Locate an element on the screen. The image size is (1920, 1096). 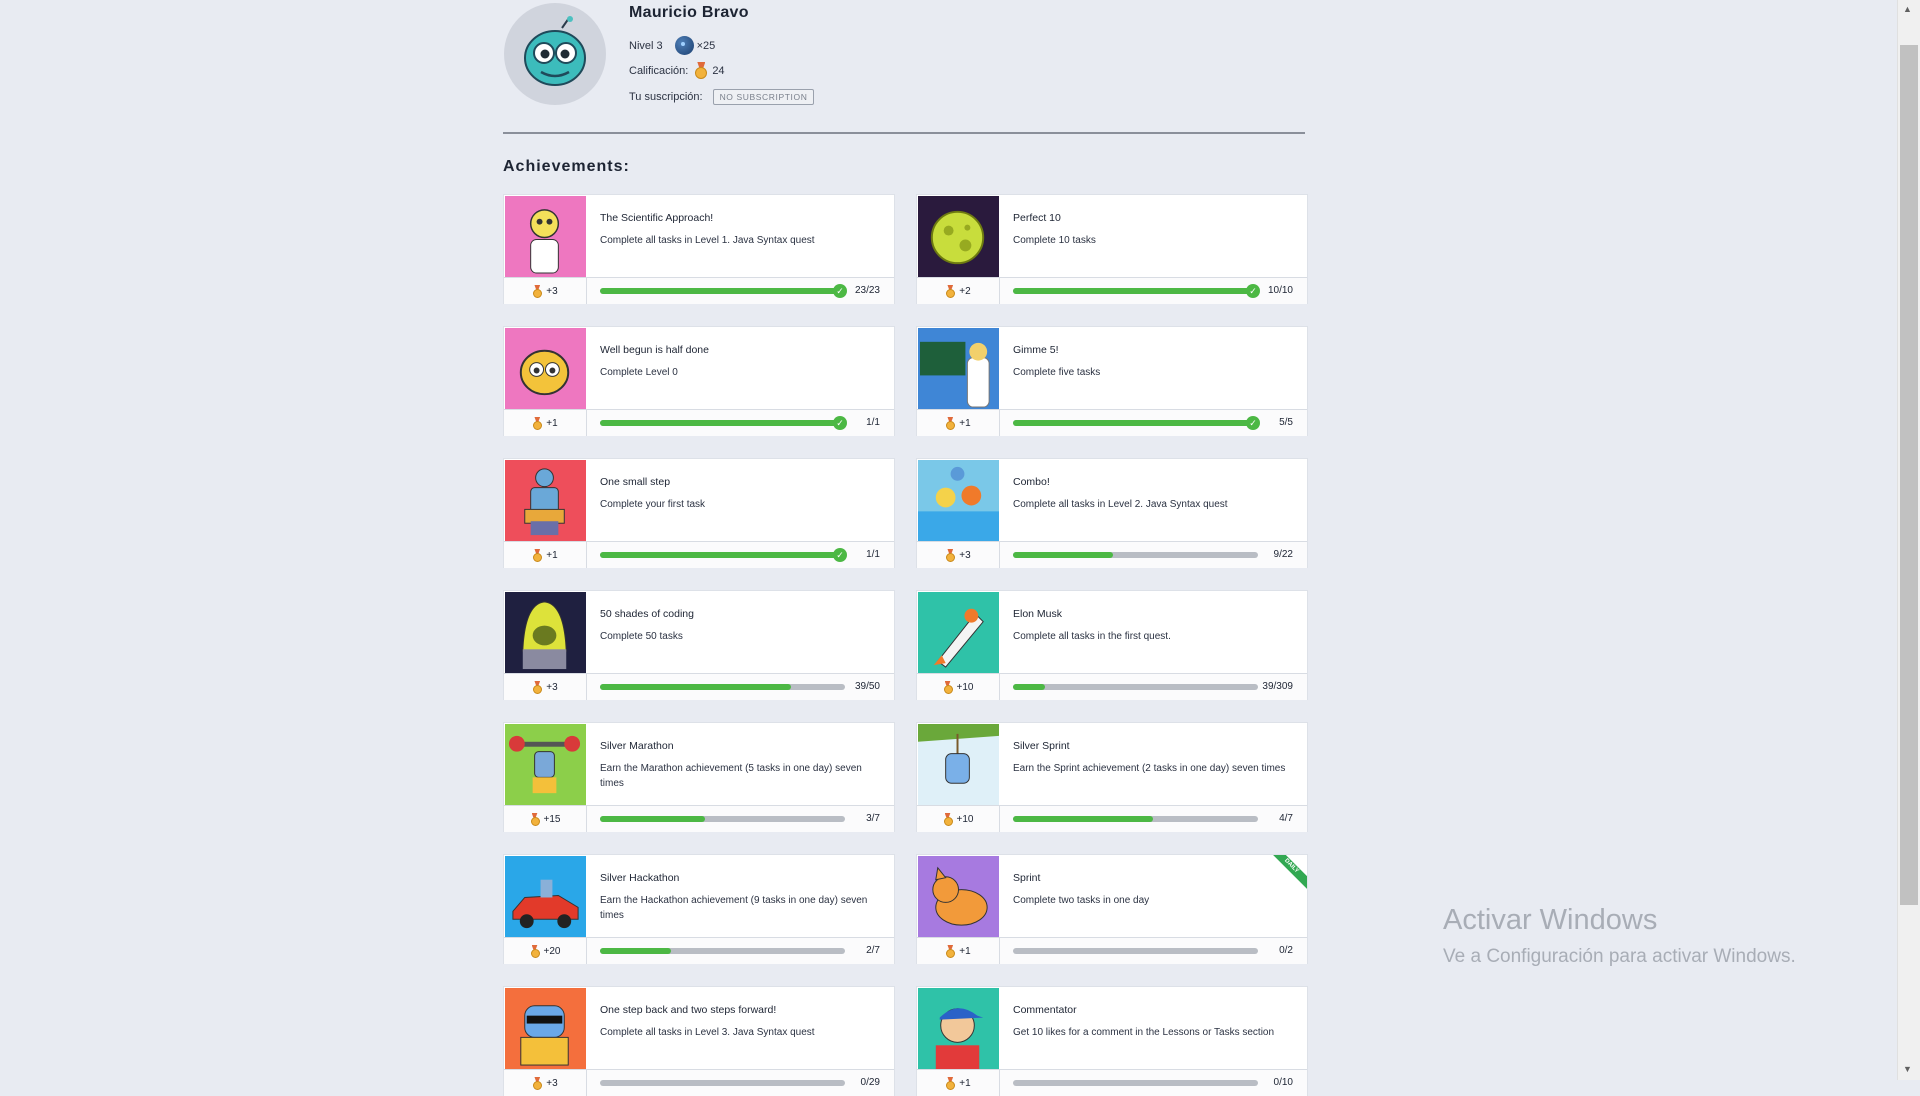
progress-count: 39/50 is located at coordinates (867, 686).